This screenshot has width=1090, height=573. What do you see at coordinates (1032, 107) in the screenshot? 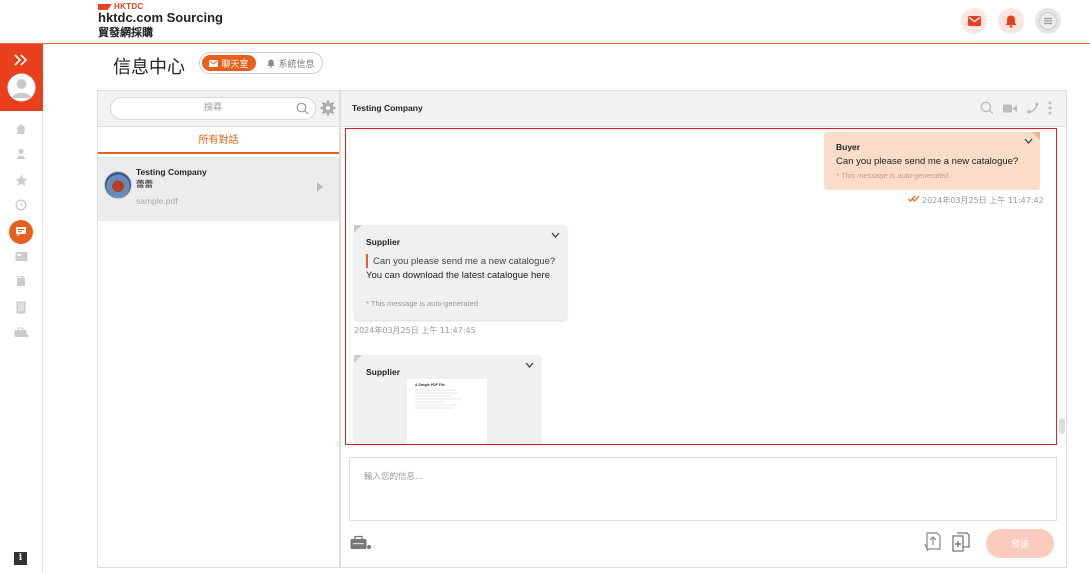
I see `phone-icon` at bounding box center [1032, 107].